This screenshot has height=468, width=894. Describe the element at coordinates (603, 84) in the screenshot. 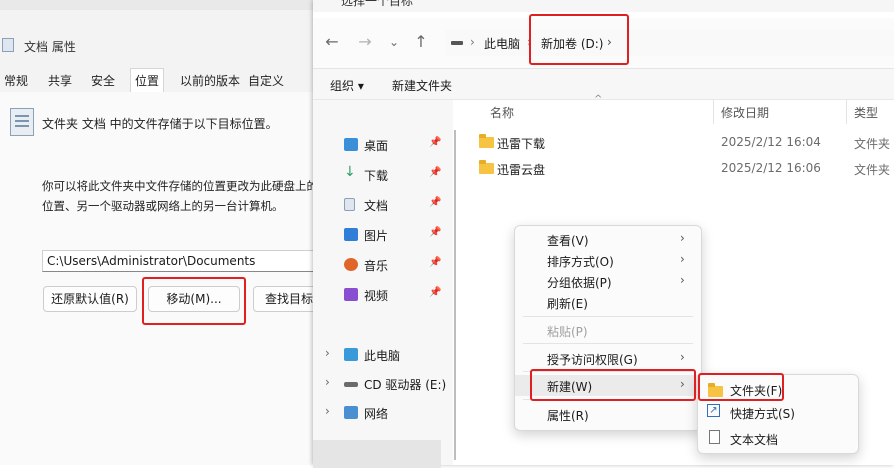

I see `command-bar: 组织 ▾ 新建文件夹` at that location.